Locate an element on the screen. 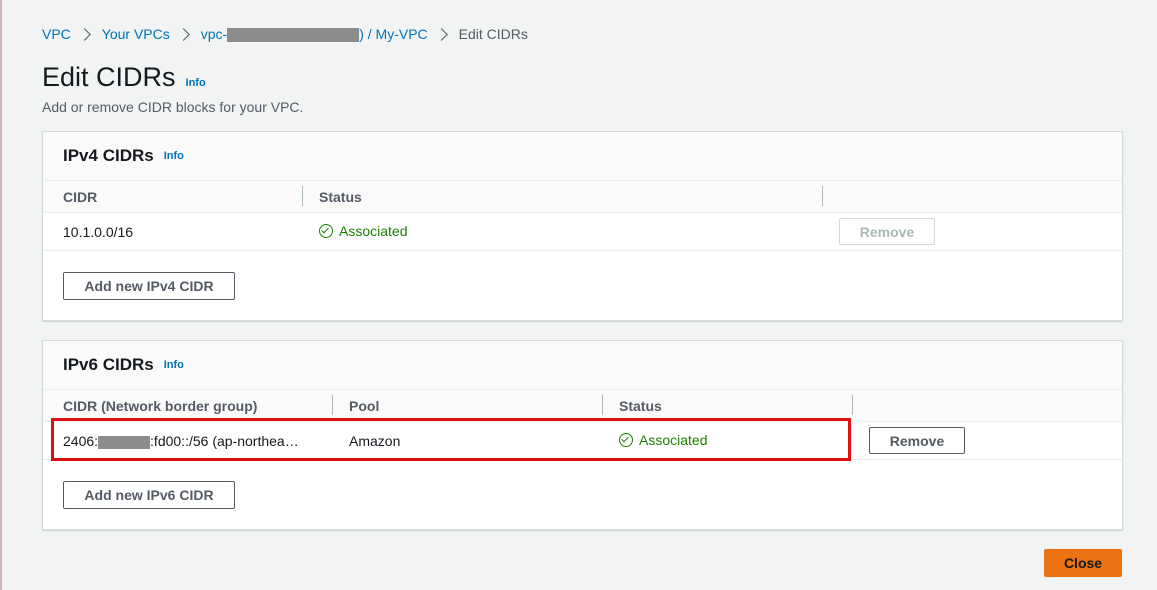 This screenshot has width=1157, height=590. breadcrumb-current: Edit CIDRs is located at coordinates (493, 34).